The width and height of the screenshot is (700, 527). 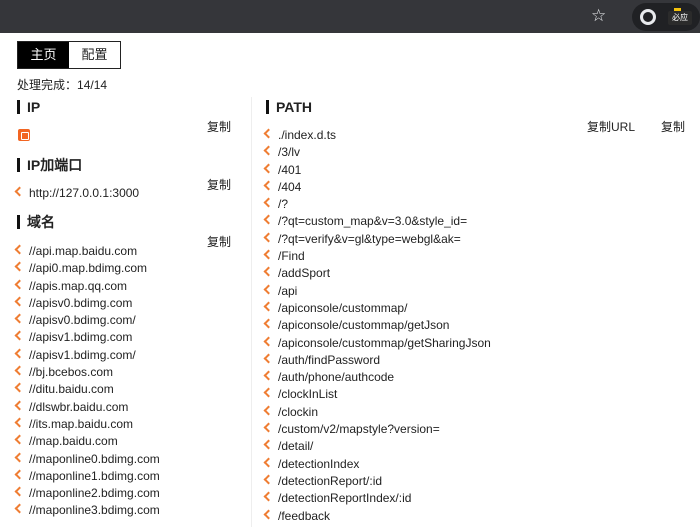 What do you see at coordinates (86, 268) in the screenshot?
I see `list-item: //api0.map.bdimg.com` at bounding box center [86, 268].